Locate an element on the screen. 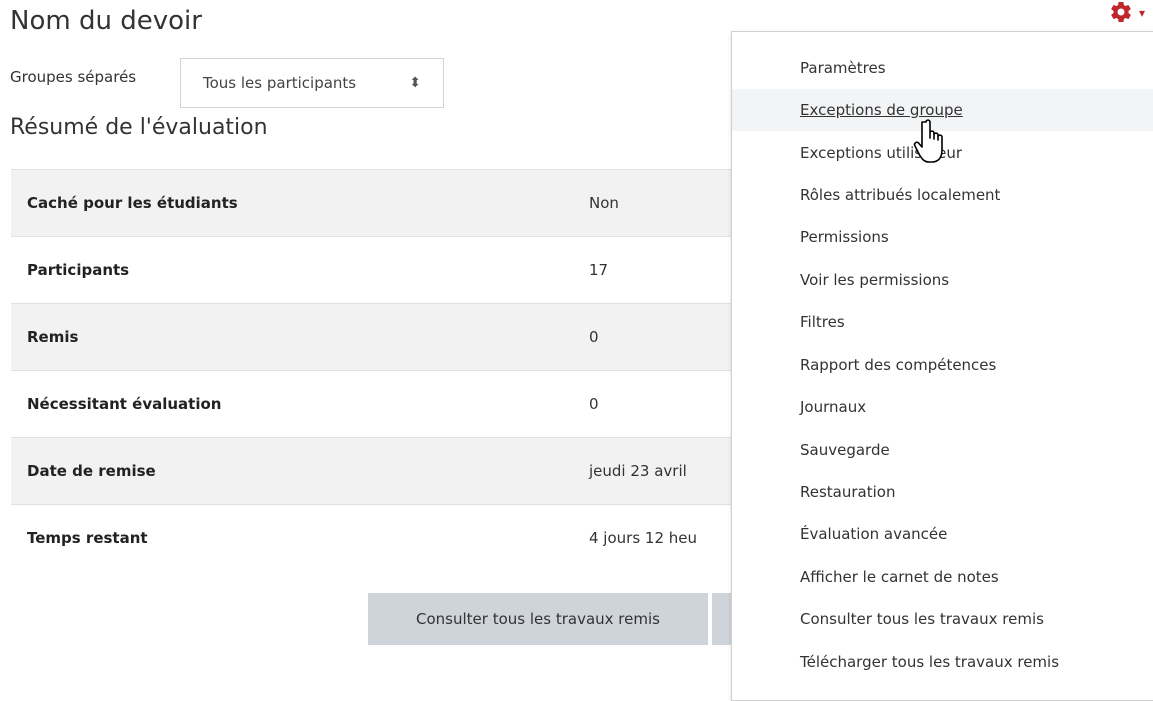  menu-item-restauration: Restauration is located at coordinates (942, 492).